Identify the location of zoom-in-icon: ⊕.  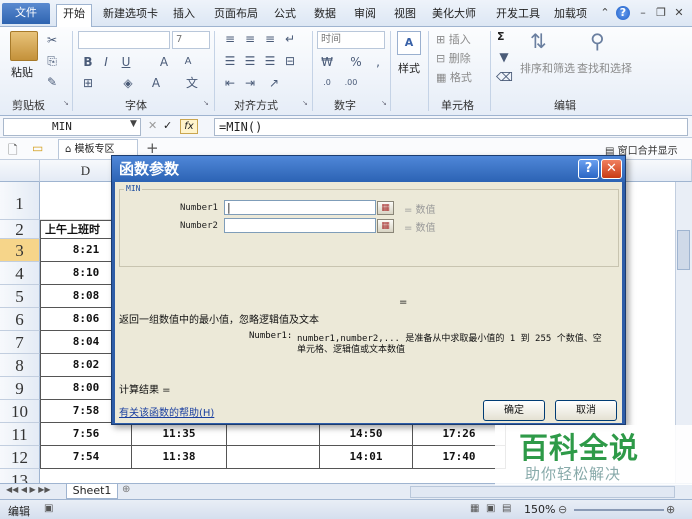
(670, 509).